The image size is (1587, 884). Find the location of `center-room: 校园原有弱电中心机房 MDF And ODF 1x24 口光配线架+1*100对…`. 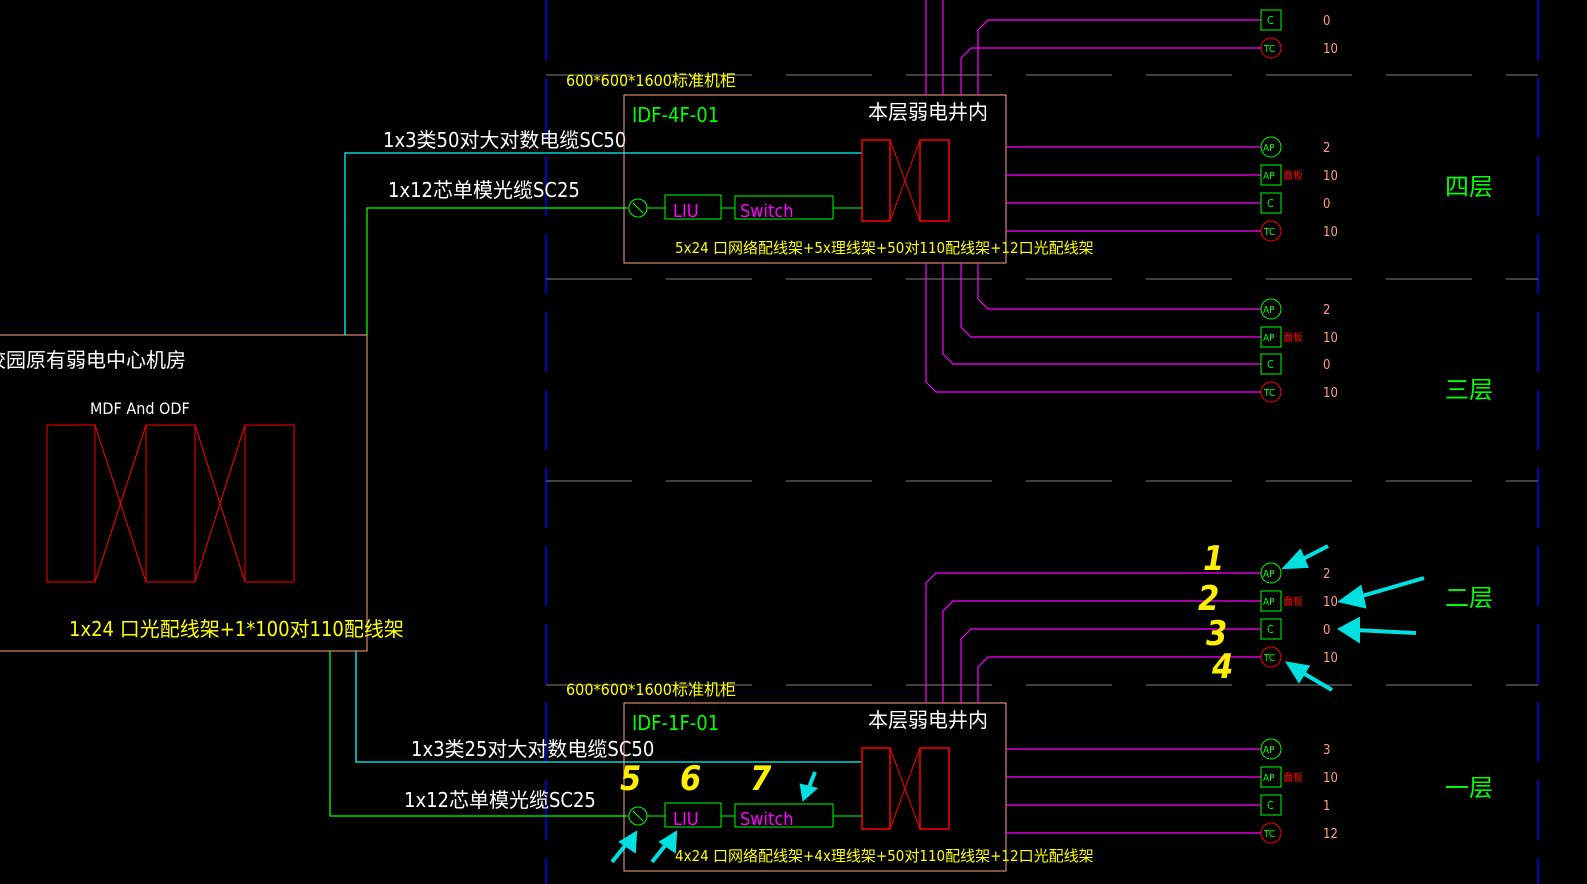

center-room: 校园原有弱电中心机房 MDF And ODF 1x24 口光配线架+1*100对… is located at coordinates (202, 493).